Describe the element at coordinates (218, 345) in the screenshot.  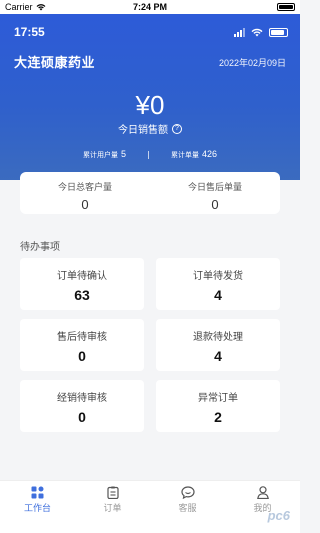
I see `todo-card-refund-pending: 退款待处理 4` at that location.